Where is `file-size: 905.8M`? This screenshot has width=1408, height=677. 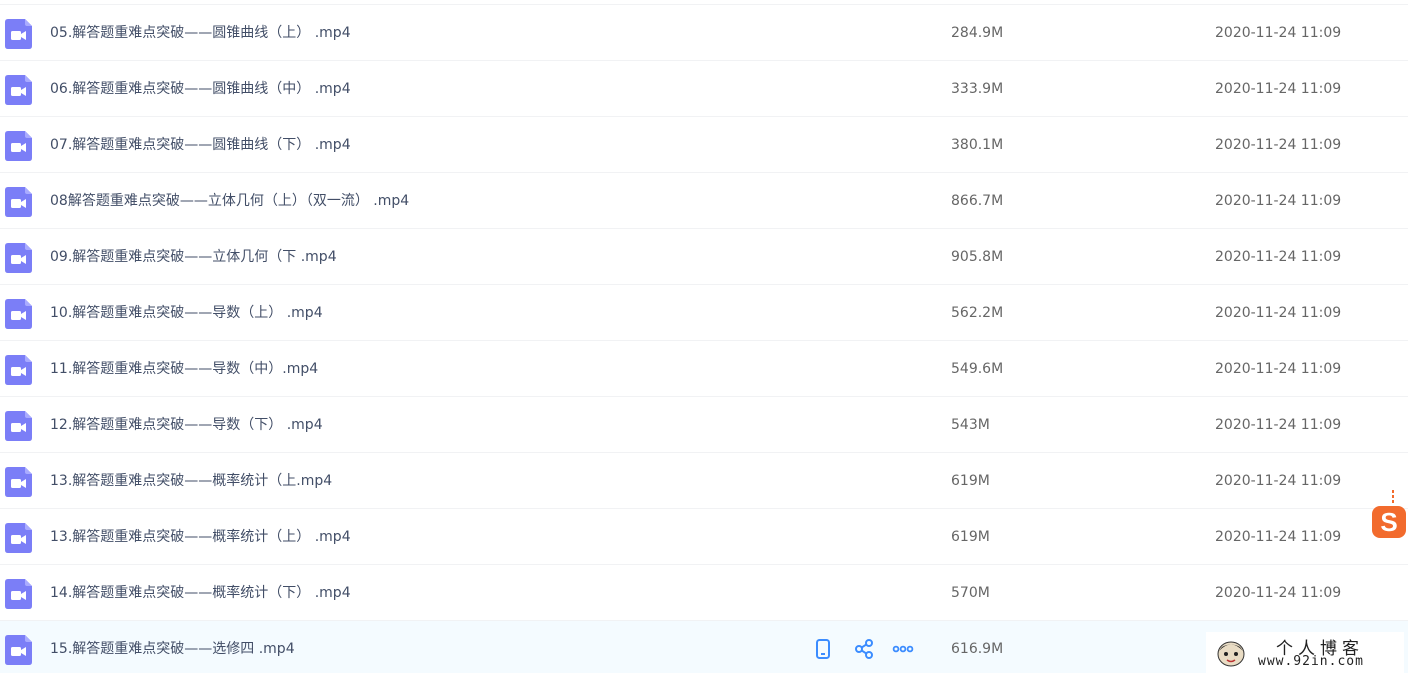 file-size: 905.8M is located at coordinates (977, 257).